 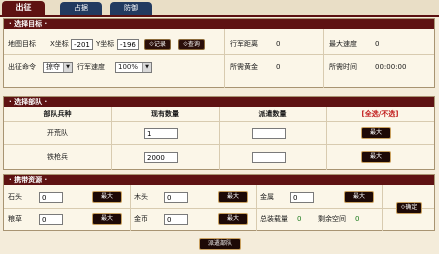 What do you see at coordinates (176, 197) in the screenshot?
I see `wood-input` at bounding box center [176, 197].